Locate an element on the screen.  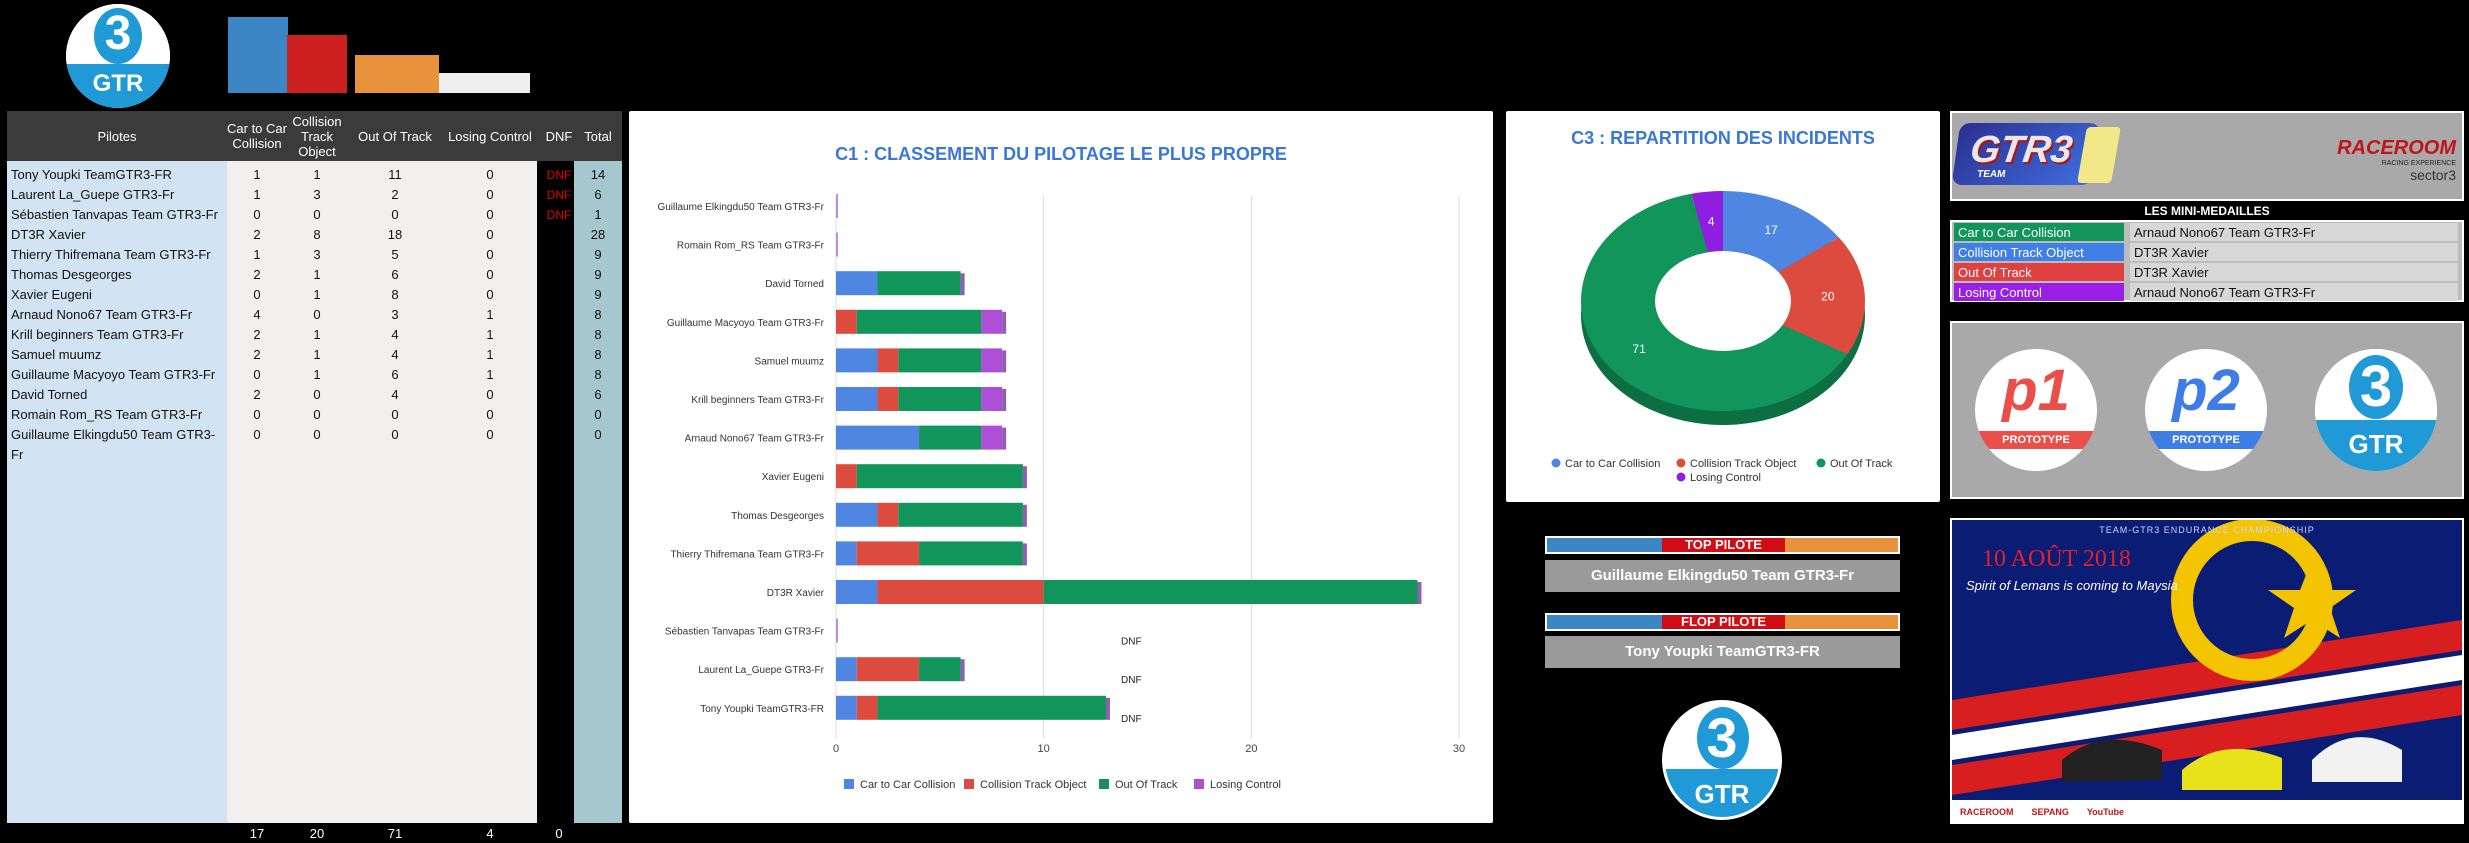
poster-tagline: Spirit of Lemans is coming to Maysia is located at coordinates (2072, 585).